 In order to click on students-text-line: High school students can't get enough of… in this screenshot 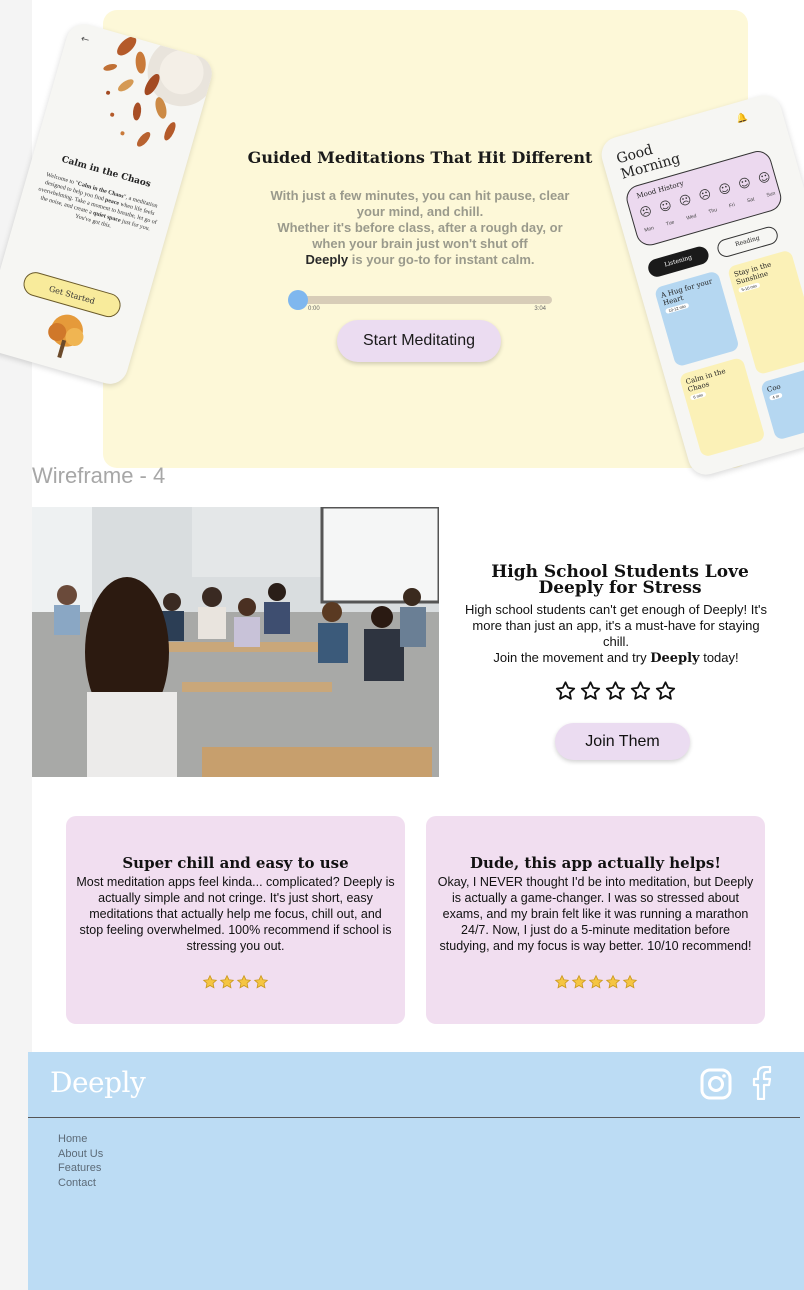, I will do `click(616, 625)`.